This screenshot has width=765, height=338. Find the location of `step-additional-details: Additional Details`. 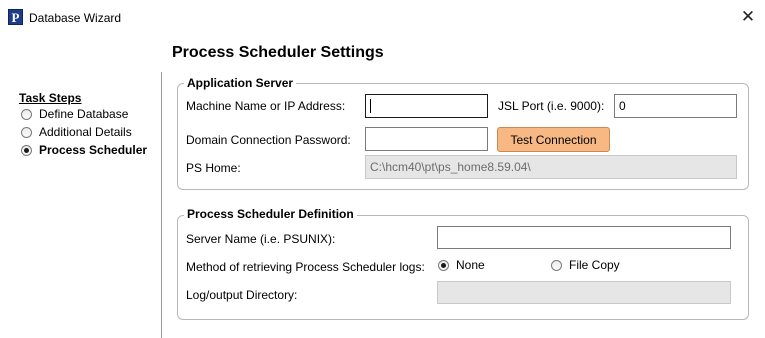

step-additional-details: Additional Details is located at coordinates (76, 132).